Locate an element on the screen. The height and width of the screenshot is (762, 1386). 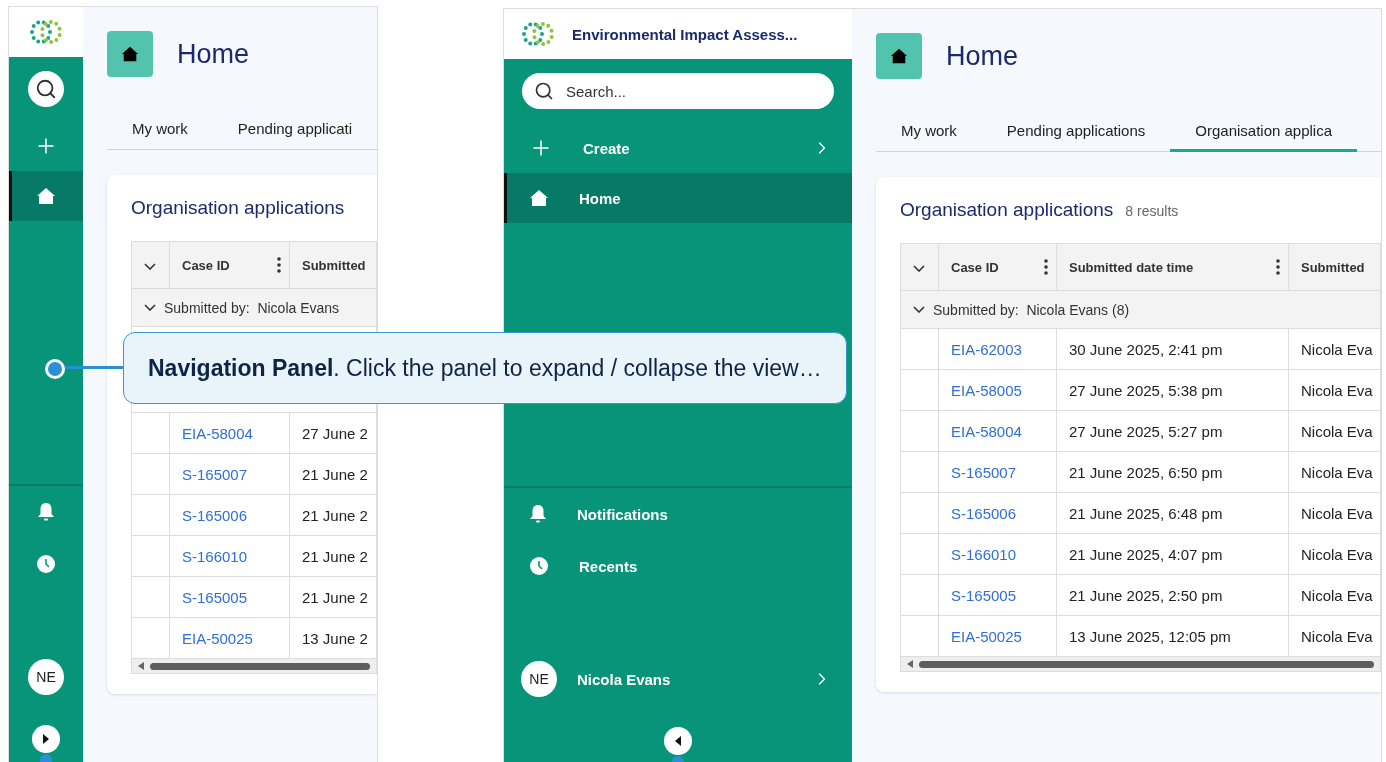
group-row: Submitted by: Nicola Evans is located at coordinates (254, 307).